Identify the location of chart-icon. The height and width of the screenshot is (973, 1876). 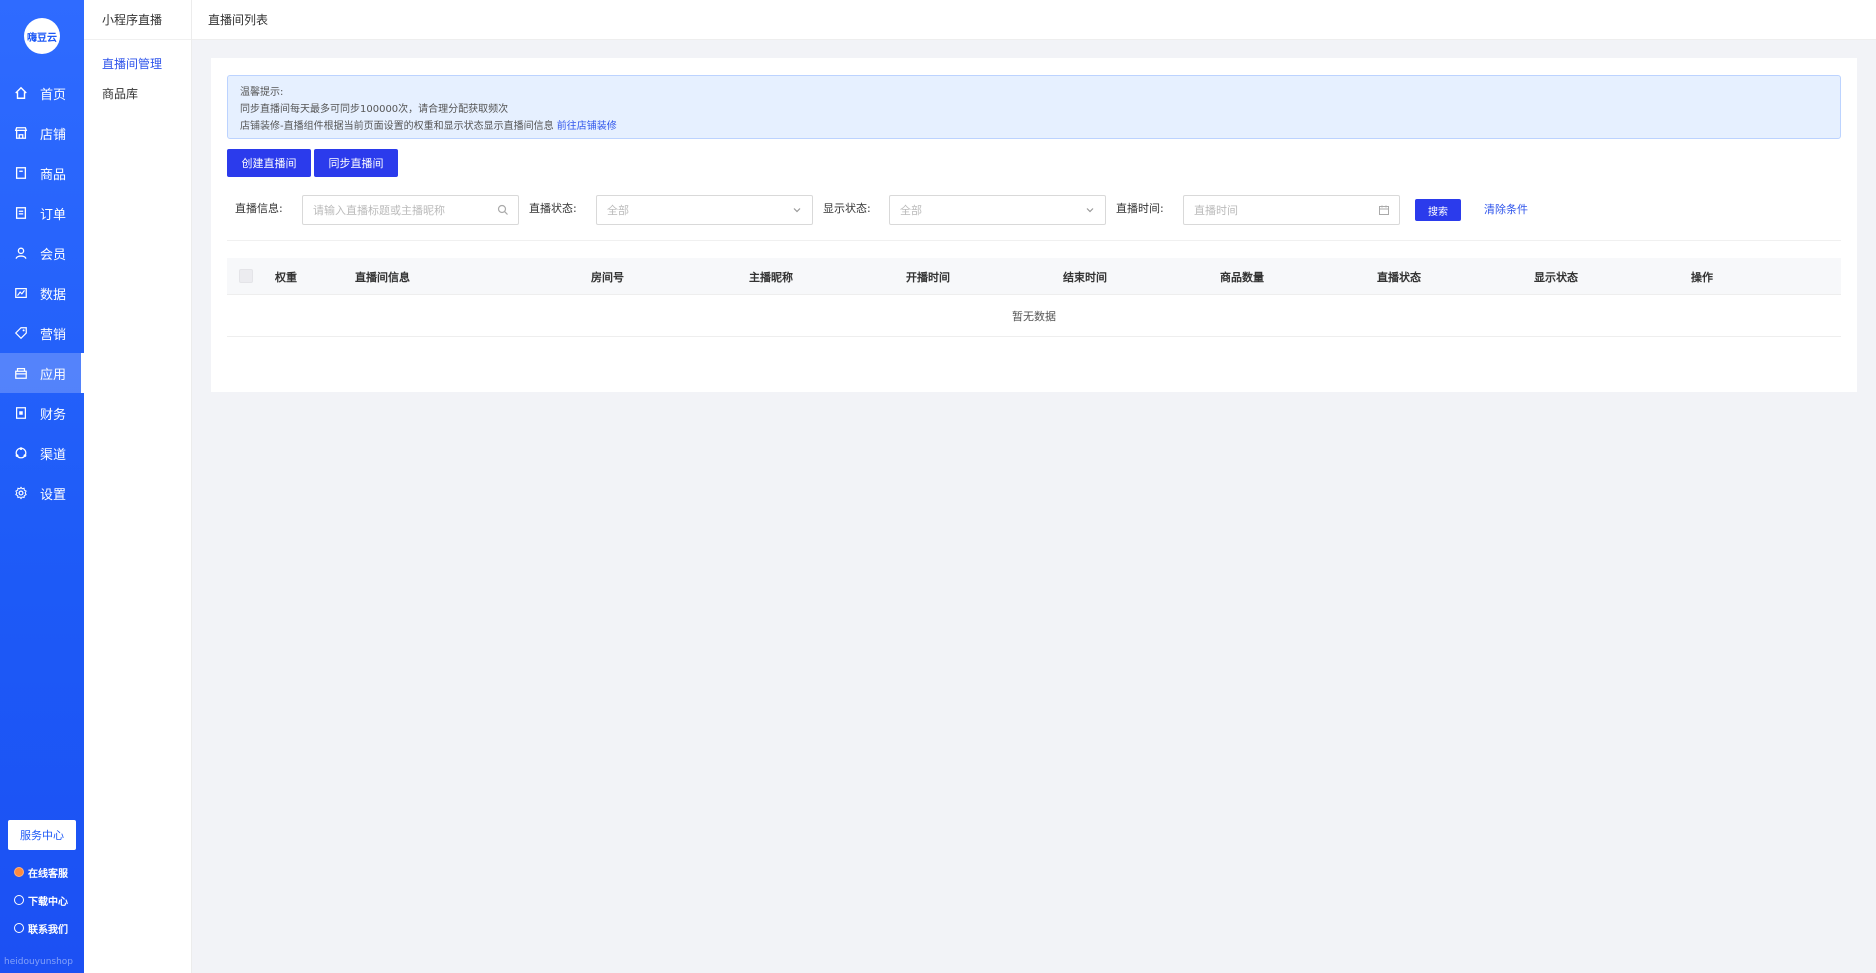
(21, 293).